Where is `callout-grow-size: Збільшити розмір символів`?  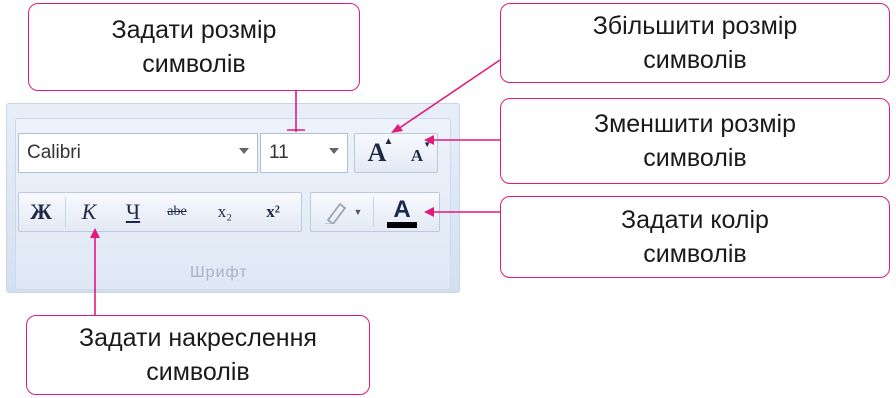 callout-grow-size: Збільшити розмір символів is located at coordinates (695, 43).